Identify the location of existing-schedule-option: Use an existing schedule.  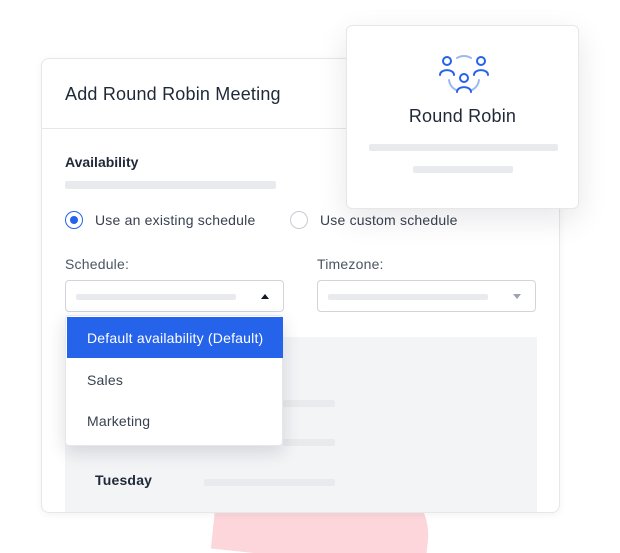
(160, 220).